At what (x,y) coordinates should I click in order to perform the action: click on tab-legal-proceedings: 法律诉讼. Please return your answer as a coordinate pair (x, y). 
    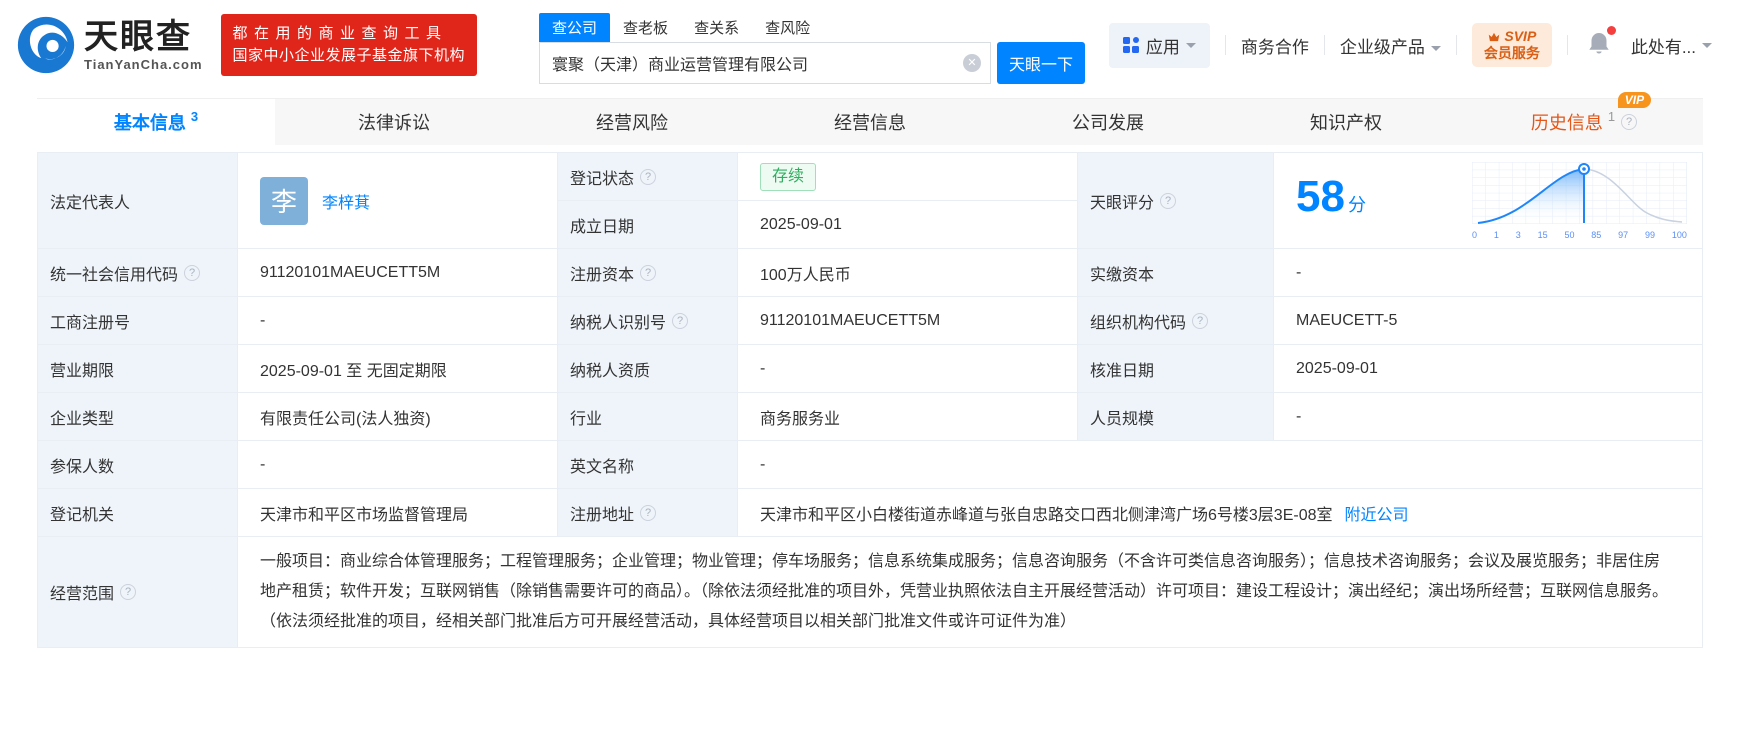
    Looking at the image, I should click on (394, 122).